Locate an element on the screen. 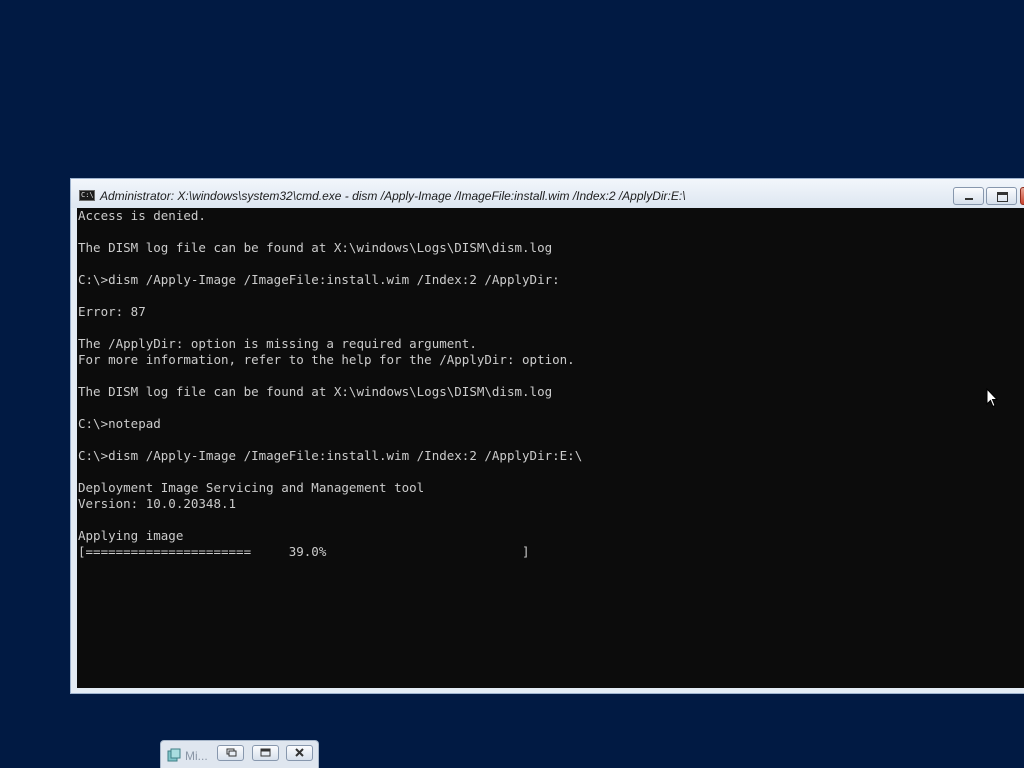 The height and width of the screenshot is (768, 1024). maximize-button-mini is located at coordinates (265, 753).